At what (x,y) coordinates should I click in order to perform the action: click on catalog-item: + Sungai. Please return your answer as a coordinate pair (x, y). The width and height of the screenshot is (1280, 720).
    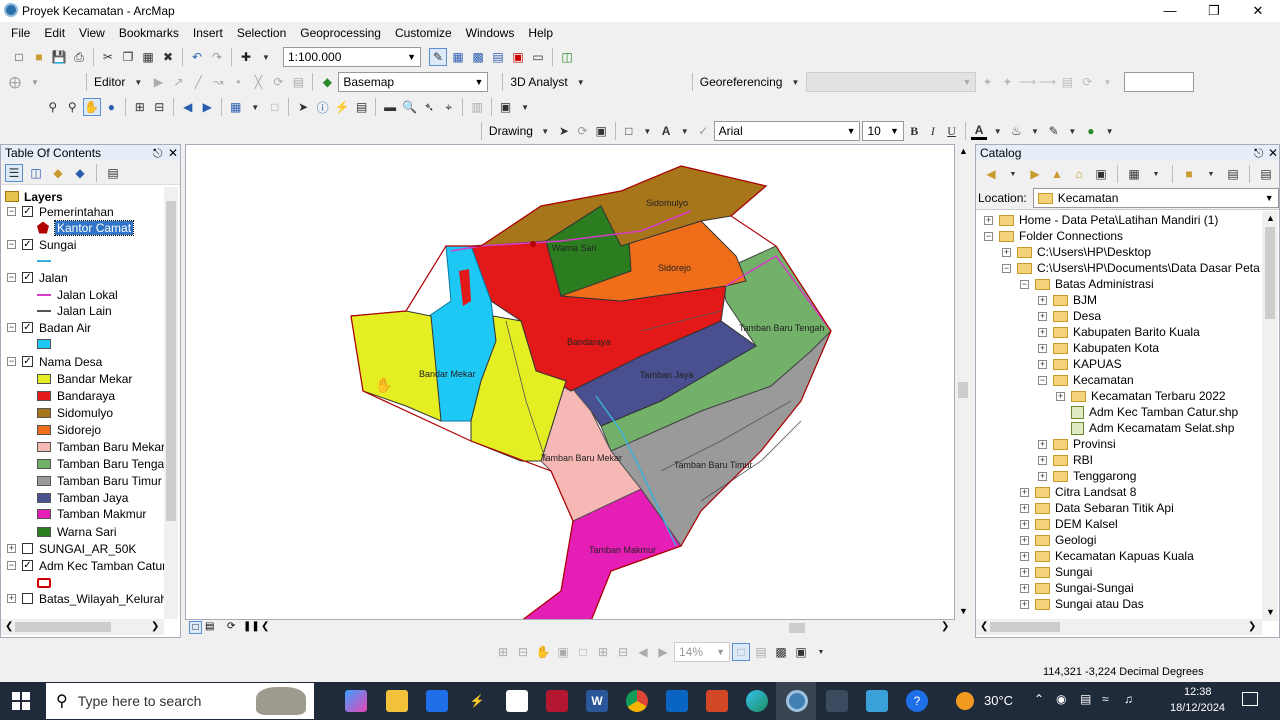
    Looking at the image, I should click on (1056, 572).